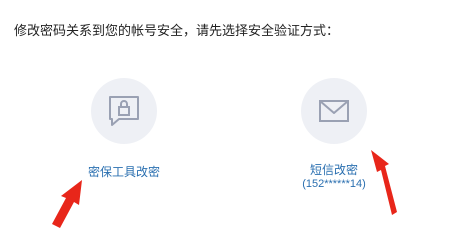 This screenshot has width=463, height=247. Describe the element at coordinates (334, 111) in the screenshot. I see `envelope-icon` at that location.